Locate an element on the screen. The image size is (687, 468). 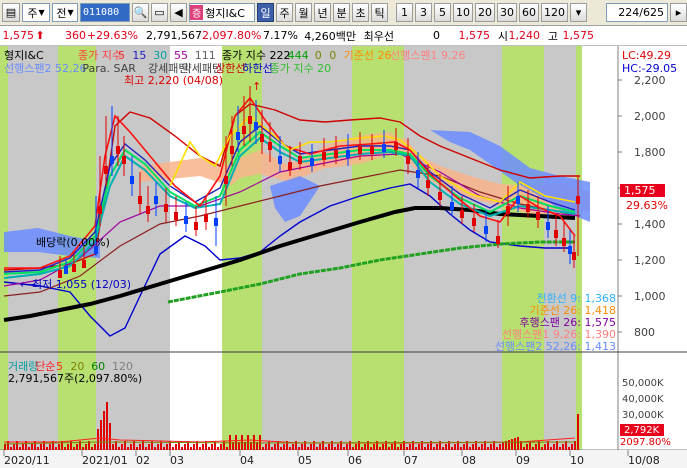
interval-menu-icon: ▾ is located at coordinates (578, 12).